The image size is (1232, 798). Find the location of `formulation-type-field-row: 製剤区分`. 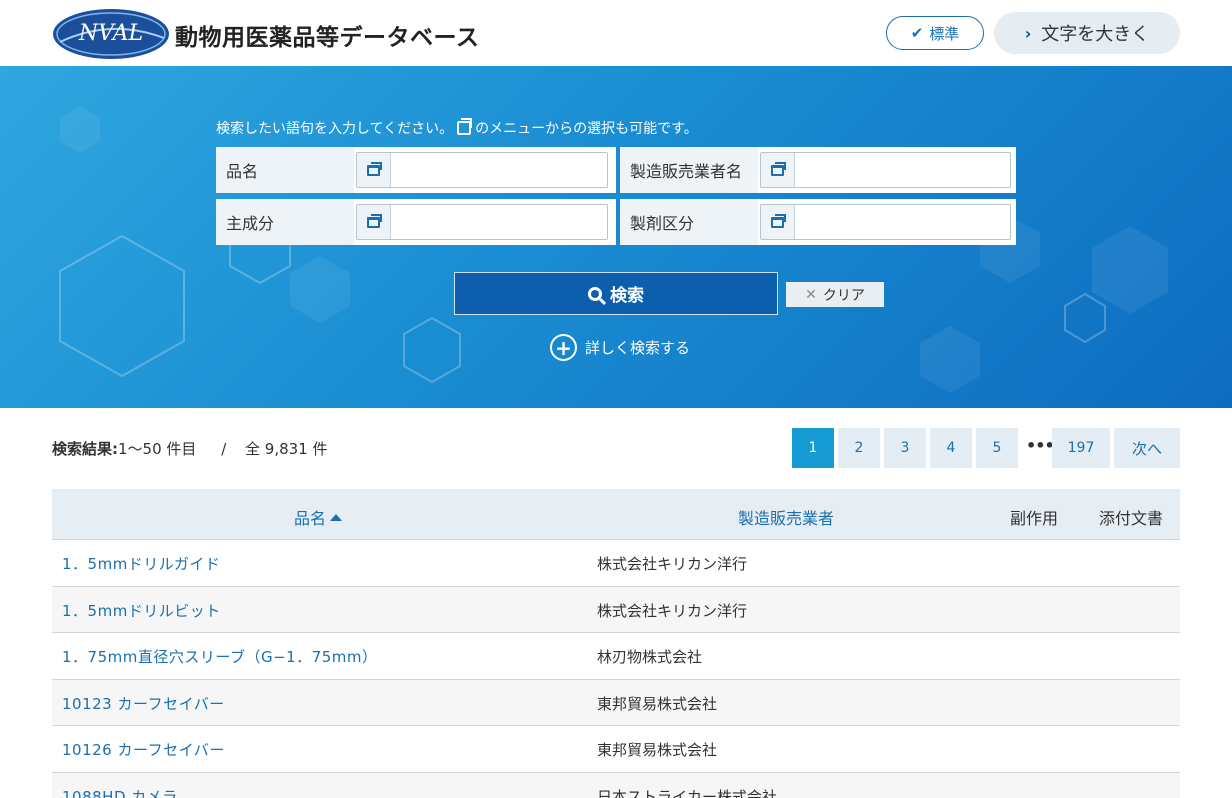

formulation-type-field-row: 製剤区分 is located at coordinates (818, 222).